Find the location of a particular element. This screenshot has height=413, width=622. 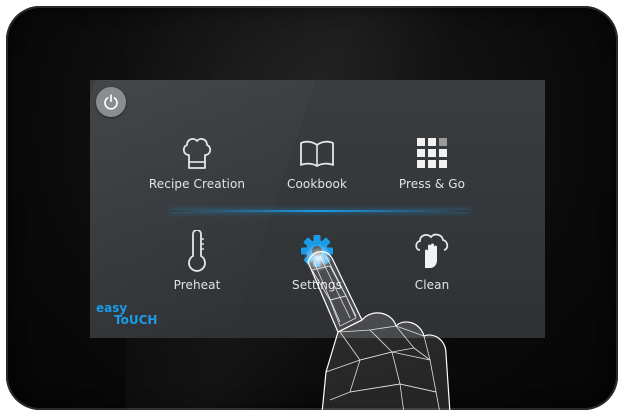

menu-recipe-creation: Recipe Creation is located at coordinates (197, 175).